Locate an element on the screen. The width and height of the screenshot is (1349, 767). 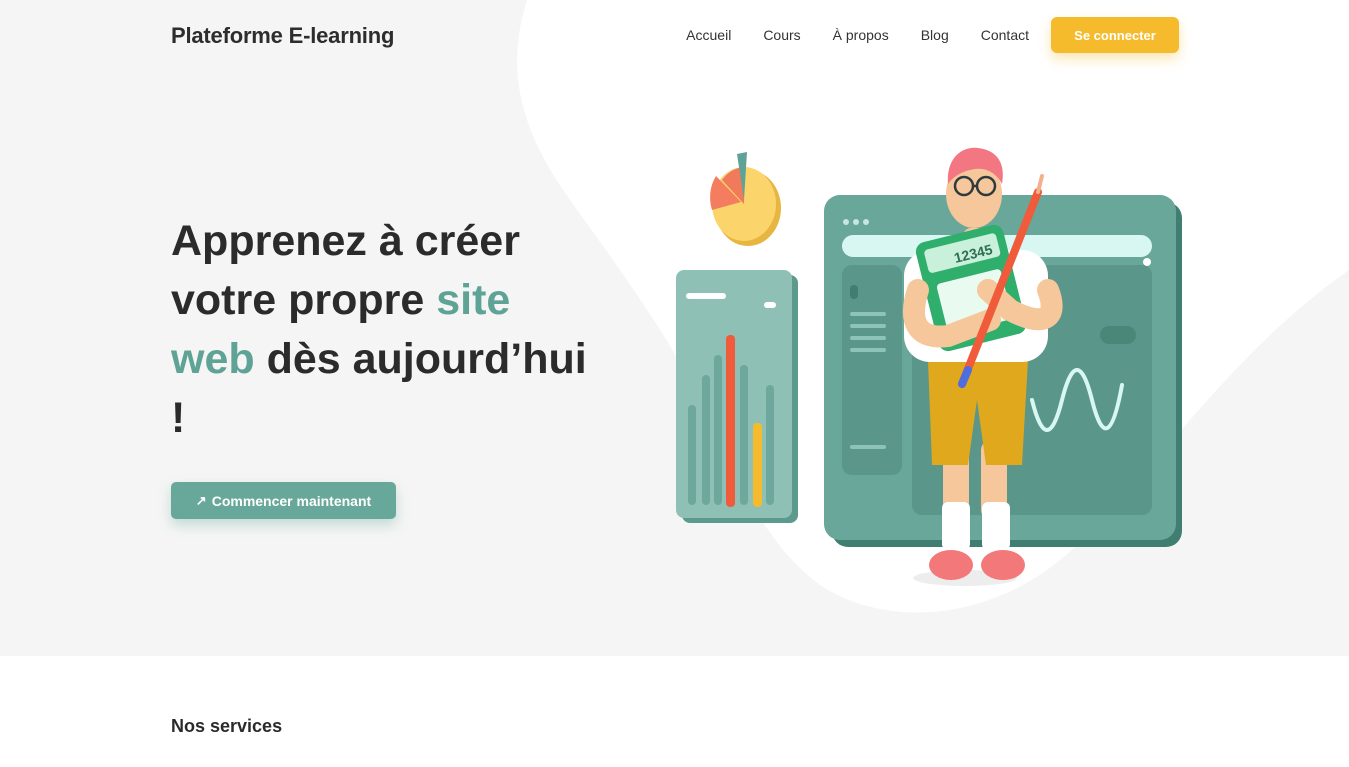
start-now-label: Commencer maintenant is located at coordinates (291, 500).